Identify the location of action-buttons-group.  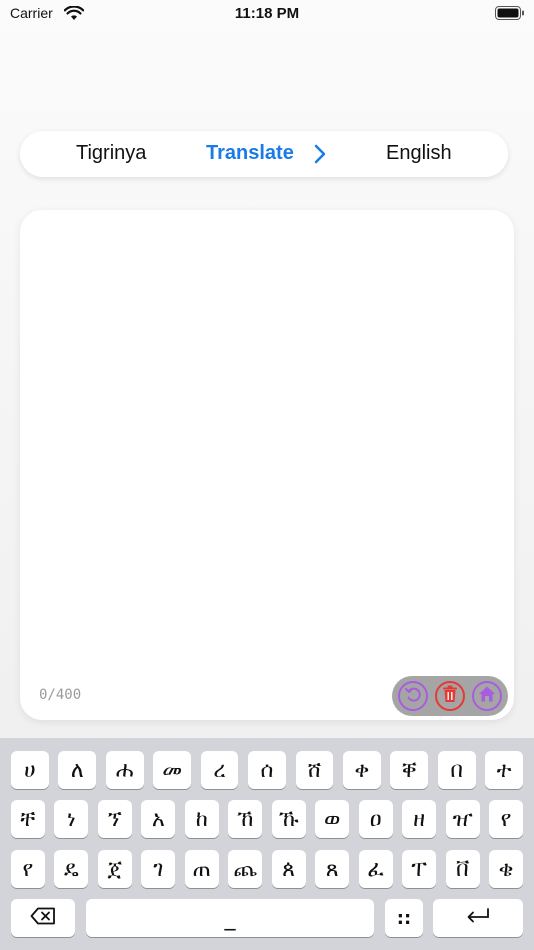
(450, 696).